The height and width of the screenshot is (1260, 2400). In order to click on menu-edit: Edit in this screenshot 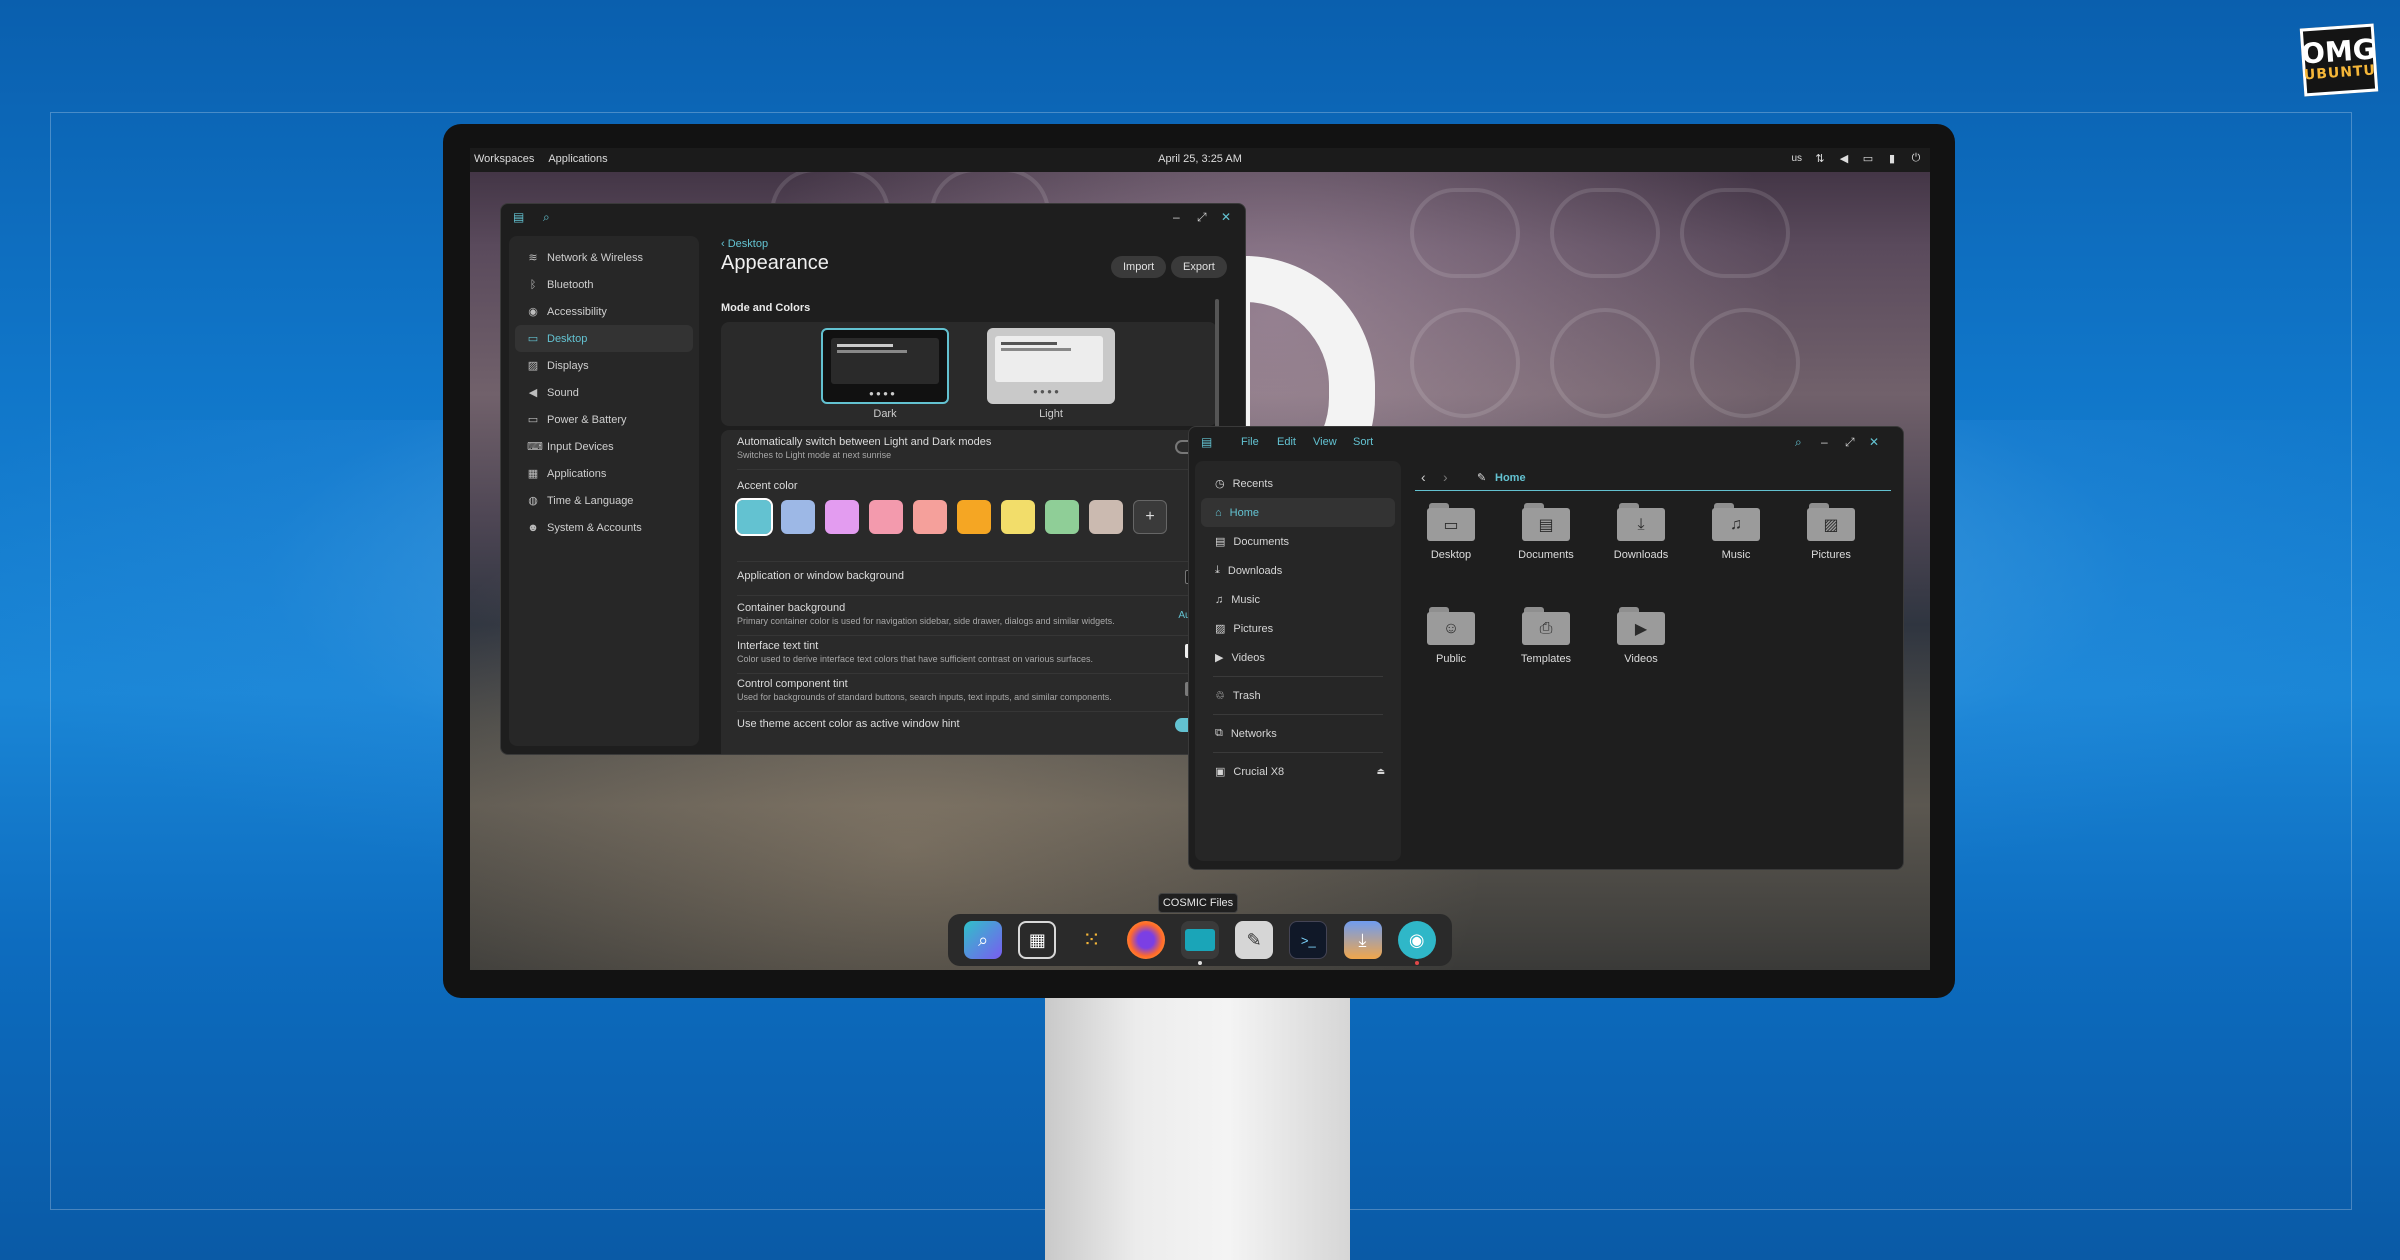, I will do `click(1286, 442)`.